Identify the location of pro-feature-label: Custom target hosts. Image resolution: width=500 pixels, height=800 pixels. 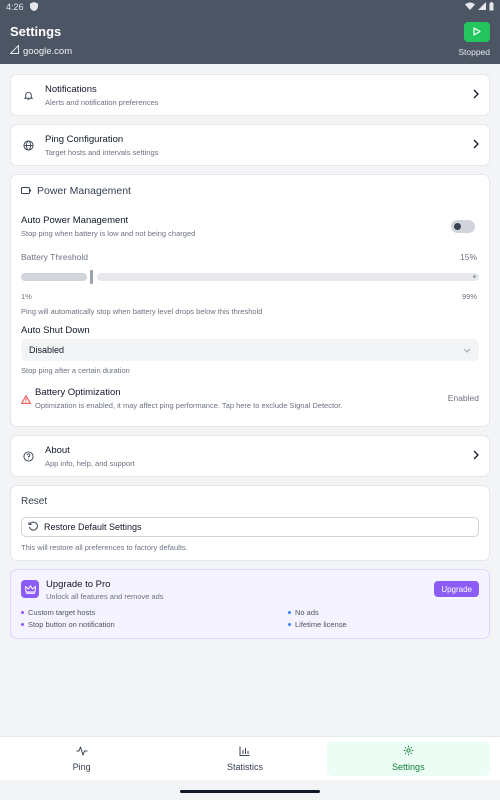
(62, 612).